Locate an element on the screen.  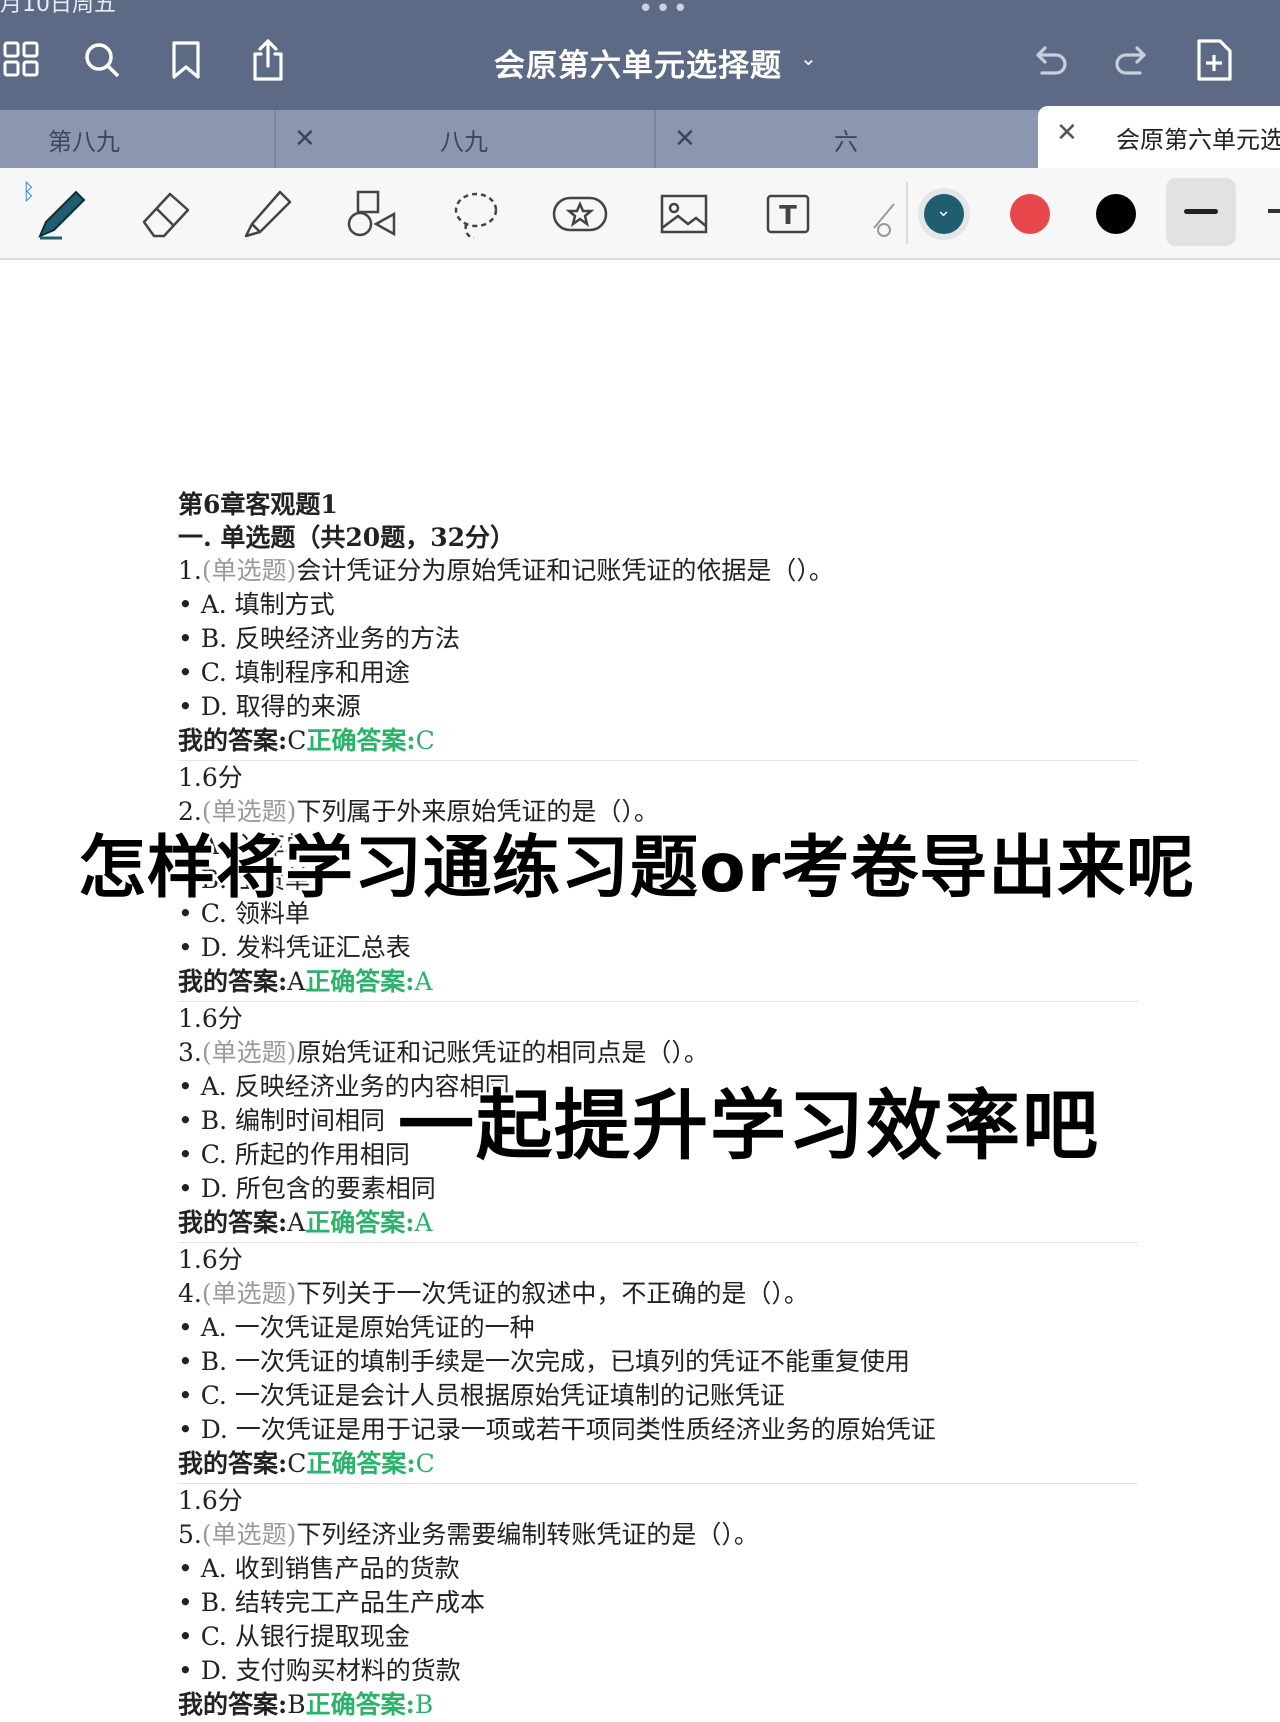
option-item: • D. 取得的来源 is located at coordinates (269, 706).